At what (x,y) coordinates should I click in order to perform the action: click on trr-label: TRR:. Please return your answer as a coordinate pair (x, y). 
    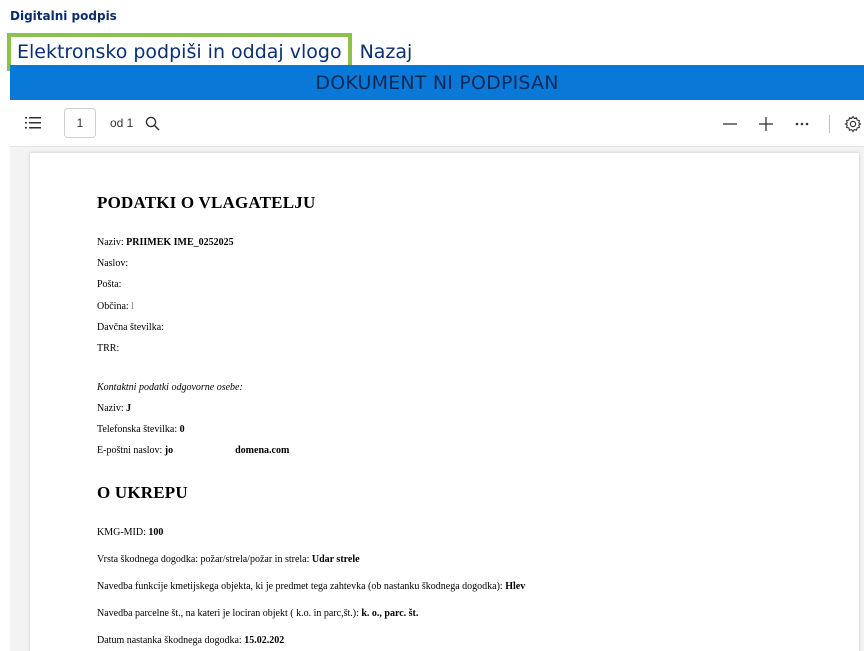
    Looking at the image, I should click on (108, 348).